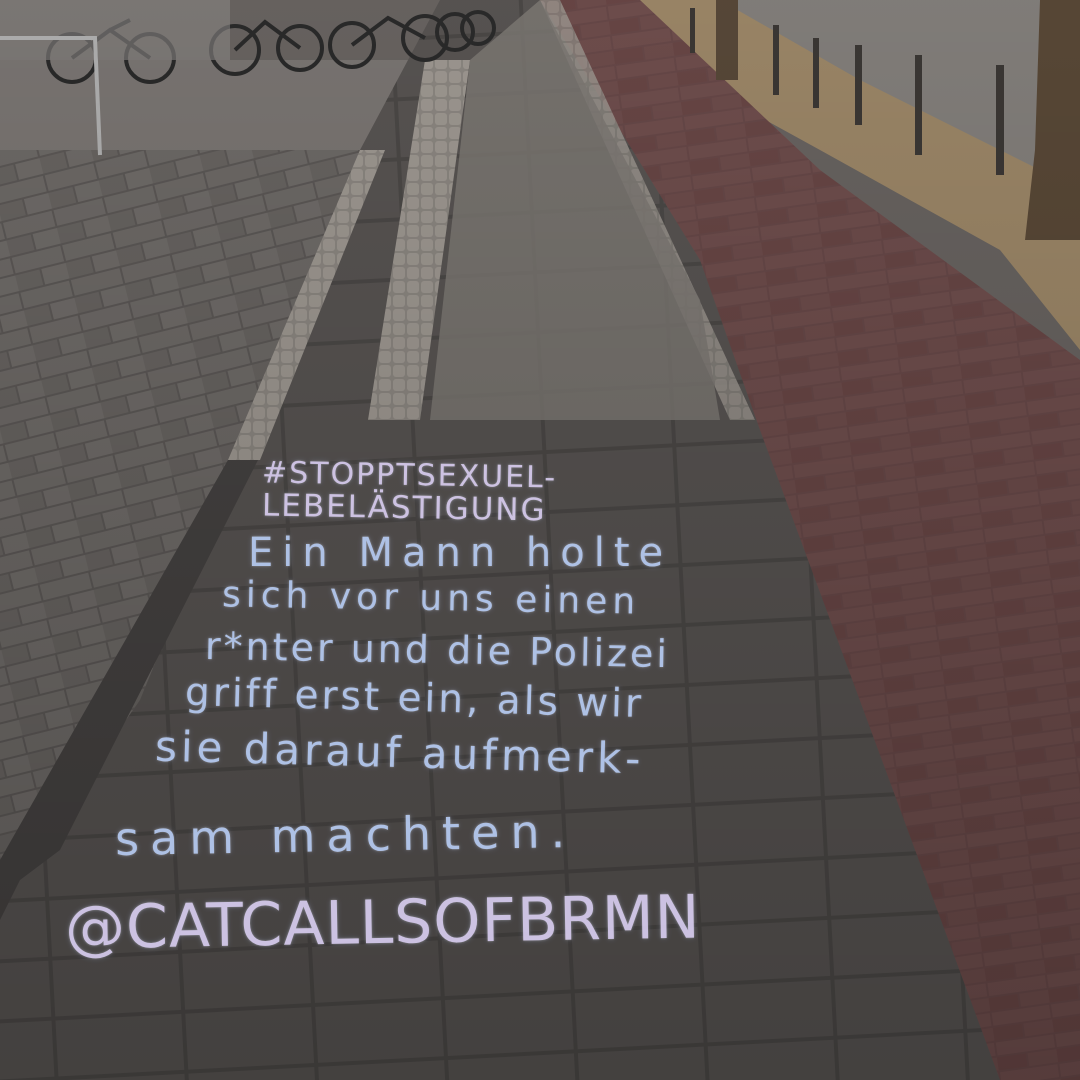  Describe the element at coordinates (460, 553) in the screenshot. I see `chalk-line-3: Ein Mann holte` at that location.